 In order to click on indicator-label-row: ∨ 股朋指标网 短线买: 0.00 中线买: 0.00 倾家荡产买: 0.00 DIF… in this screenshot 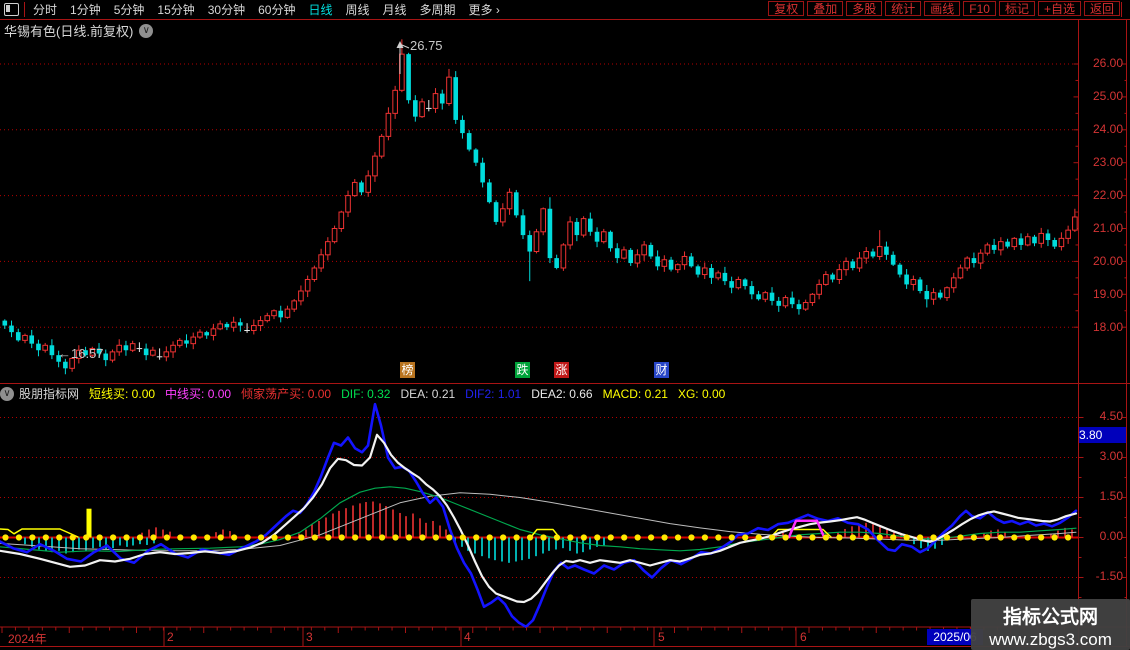, I will do `click(537, 393)`.